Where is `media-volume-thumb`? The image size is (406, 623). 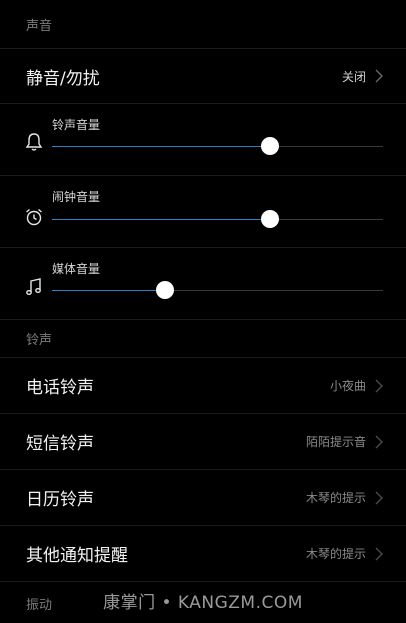 media-volume-thumb is located at coordinates (164, 290).